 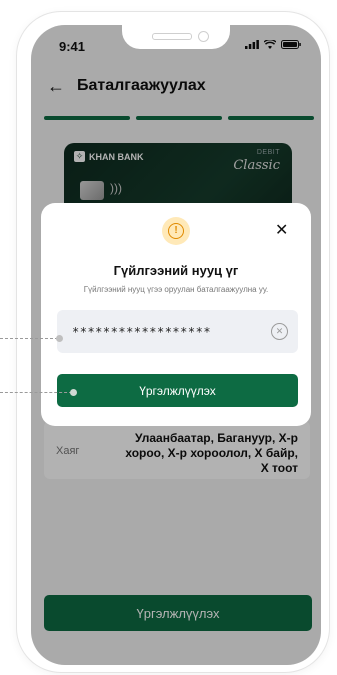 What do you see at coordinates (59, 338) in the screenshot?
I see `annotation-dot-password` at bounding box center [59, 338].